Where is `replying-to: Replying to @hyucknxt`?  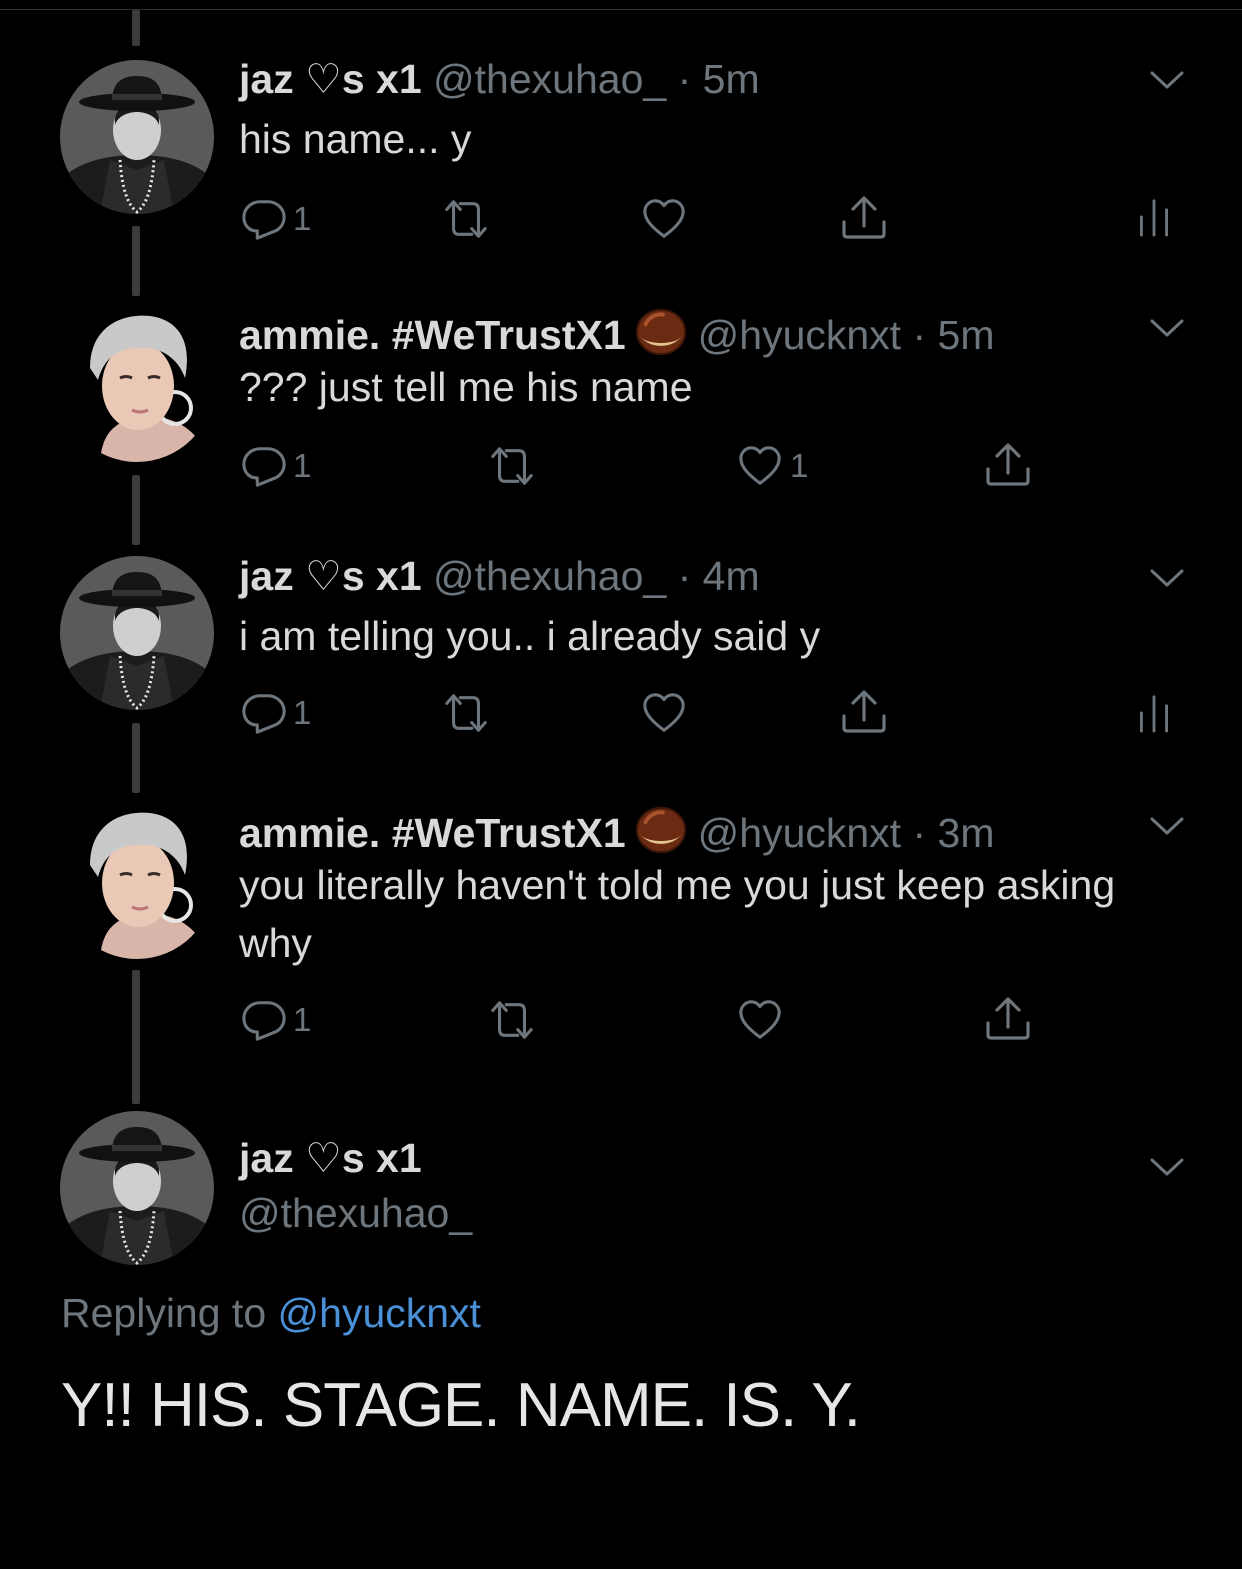 replying-to: Replying to @hyucknxt is located at coordinates (271, 1313).